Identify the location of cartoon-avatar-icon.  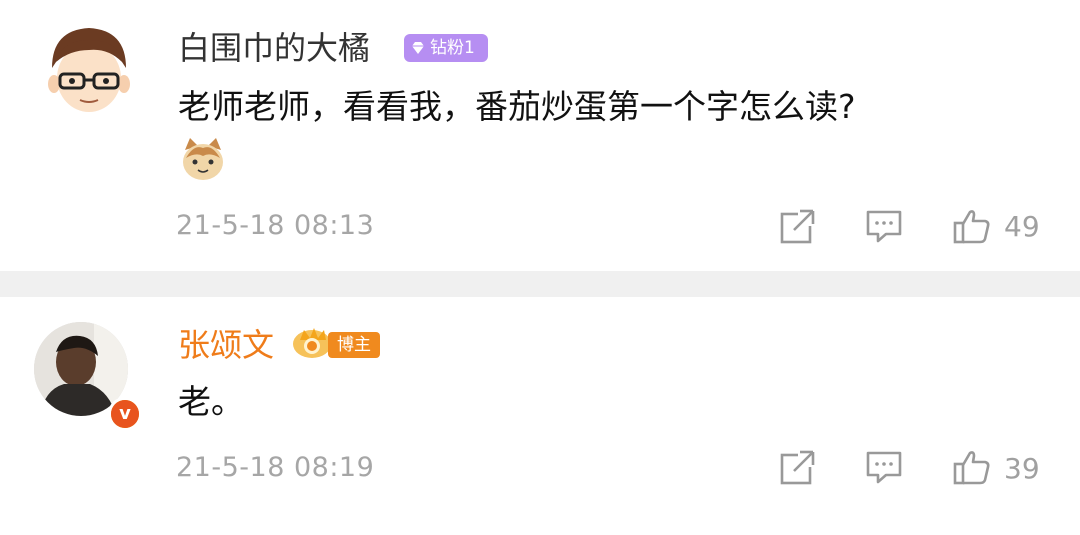
(89, 69).